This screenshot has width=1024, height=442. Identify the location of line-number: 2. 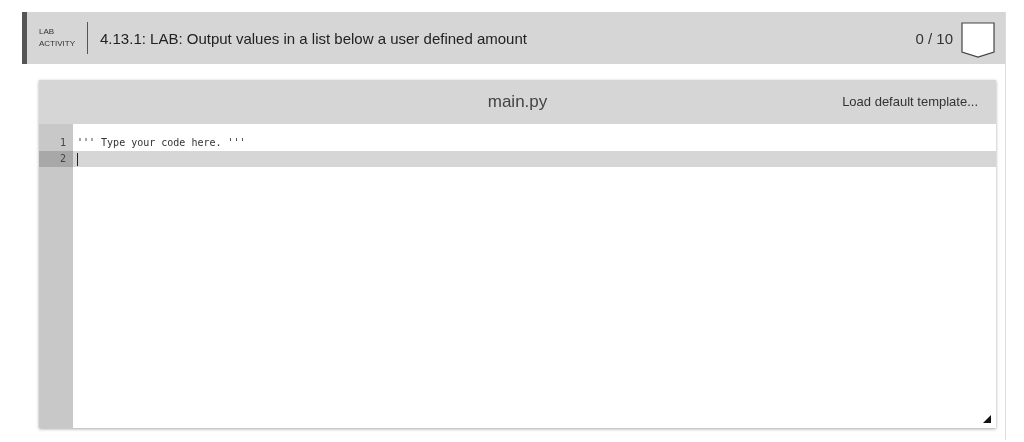
(62, 158).